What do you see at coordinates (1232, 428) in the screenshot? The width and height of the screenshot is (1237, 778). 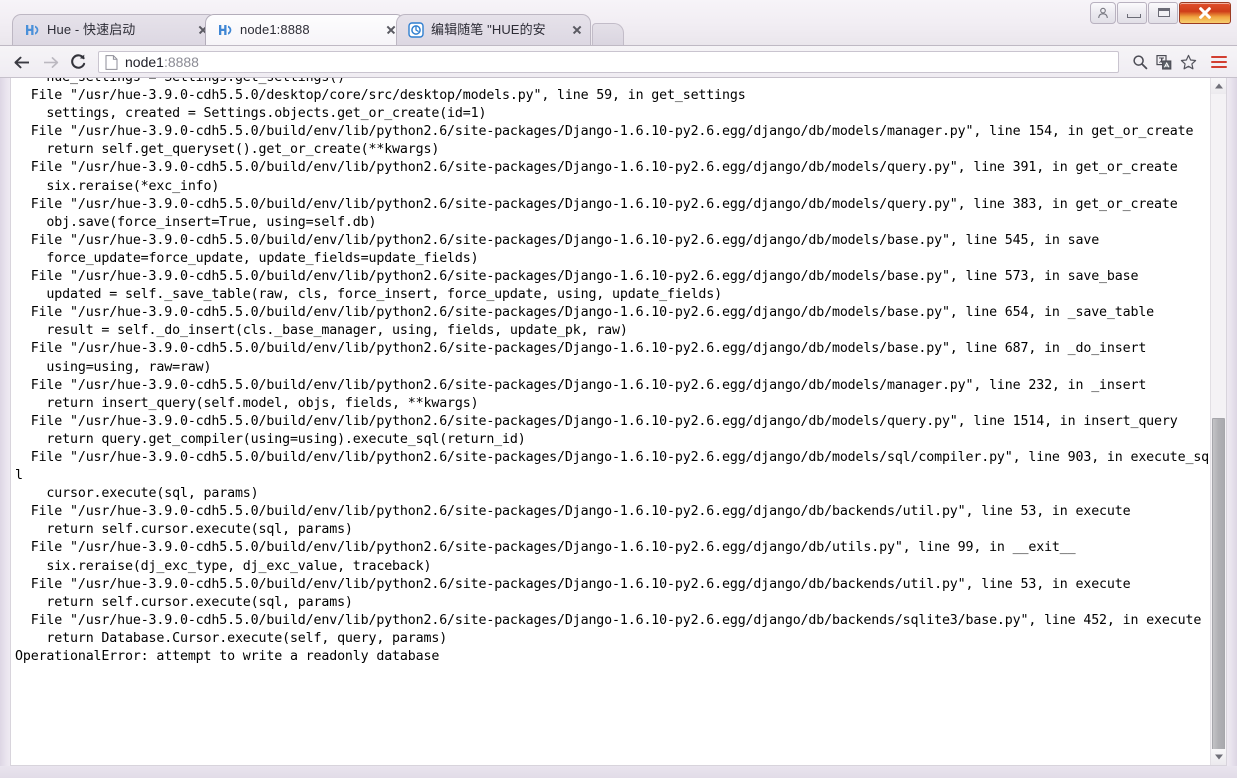 I see `window-right-border` at bounding box center [1232, 428].